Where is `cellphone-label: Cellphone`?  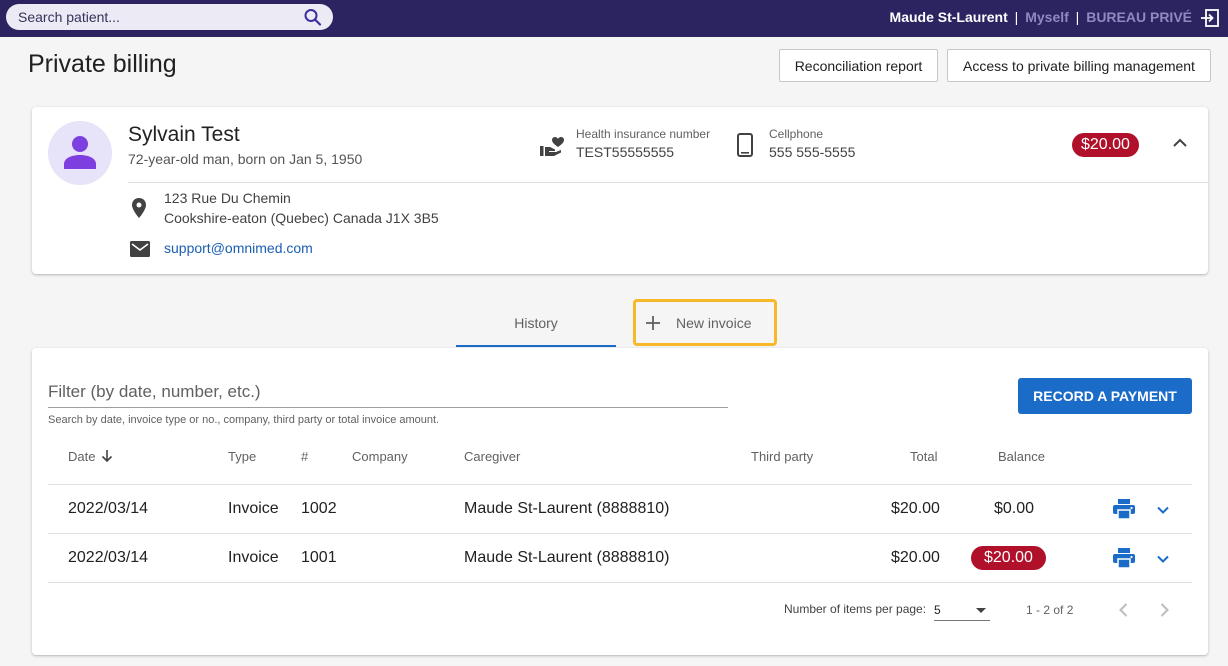 cellphone-label: Cellphone is located at coordinates (796, 134).